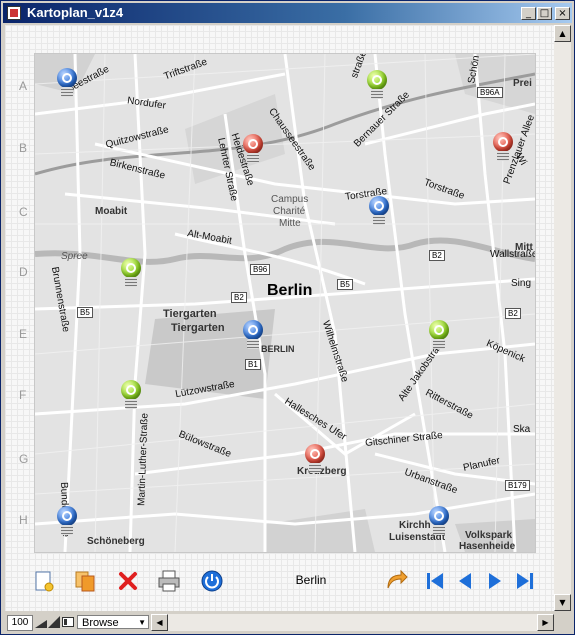  I want to click on status-toolbar-icon, so click(68, 622).